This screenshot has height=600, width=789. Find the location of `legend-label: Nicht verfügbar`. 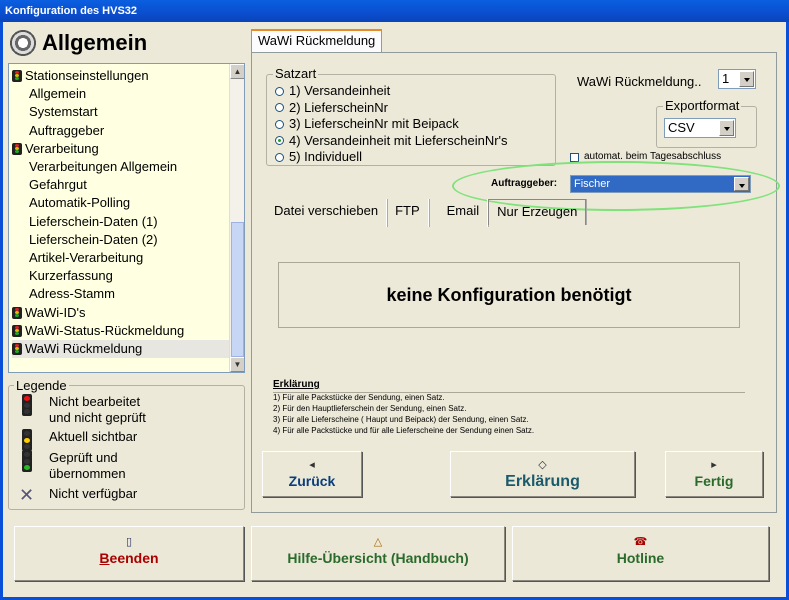

legend-label: Nicht verfügbar is located at coordinates (93, 493).